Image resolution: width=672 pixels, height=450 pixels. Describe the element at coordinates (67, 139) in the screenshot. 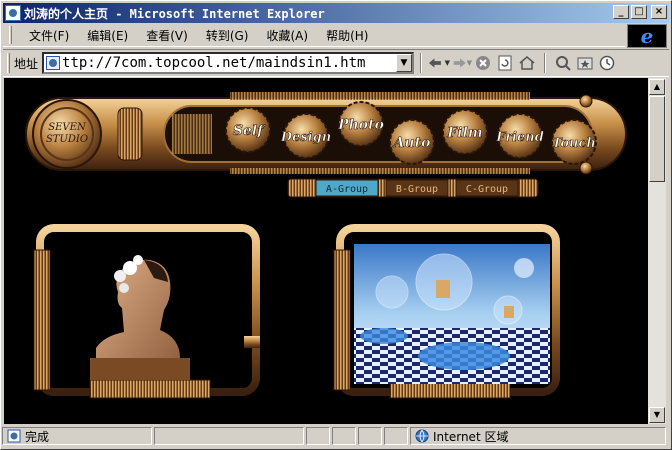

I see `logo-line2: STUDIO` at that location.